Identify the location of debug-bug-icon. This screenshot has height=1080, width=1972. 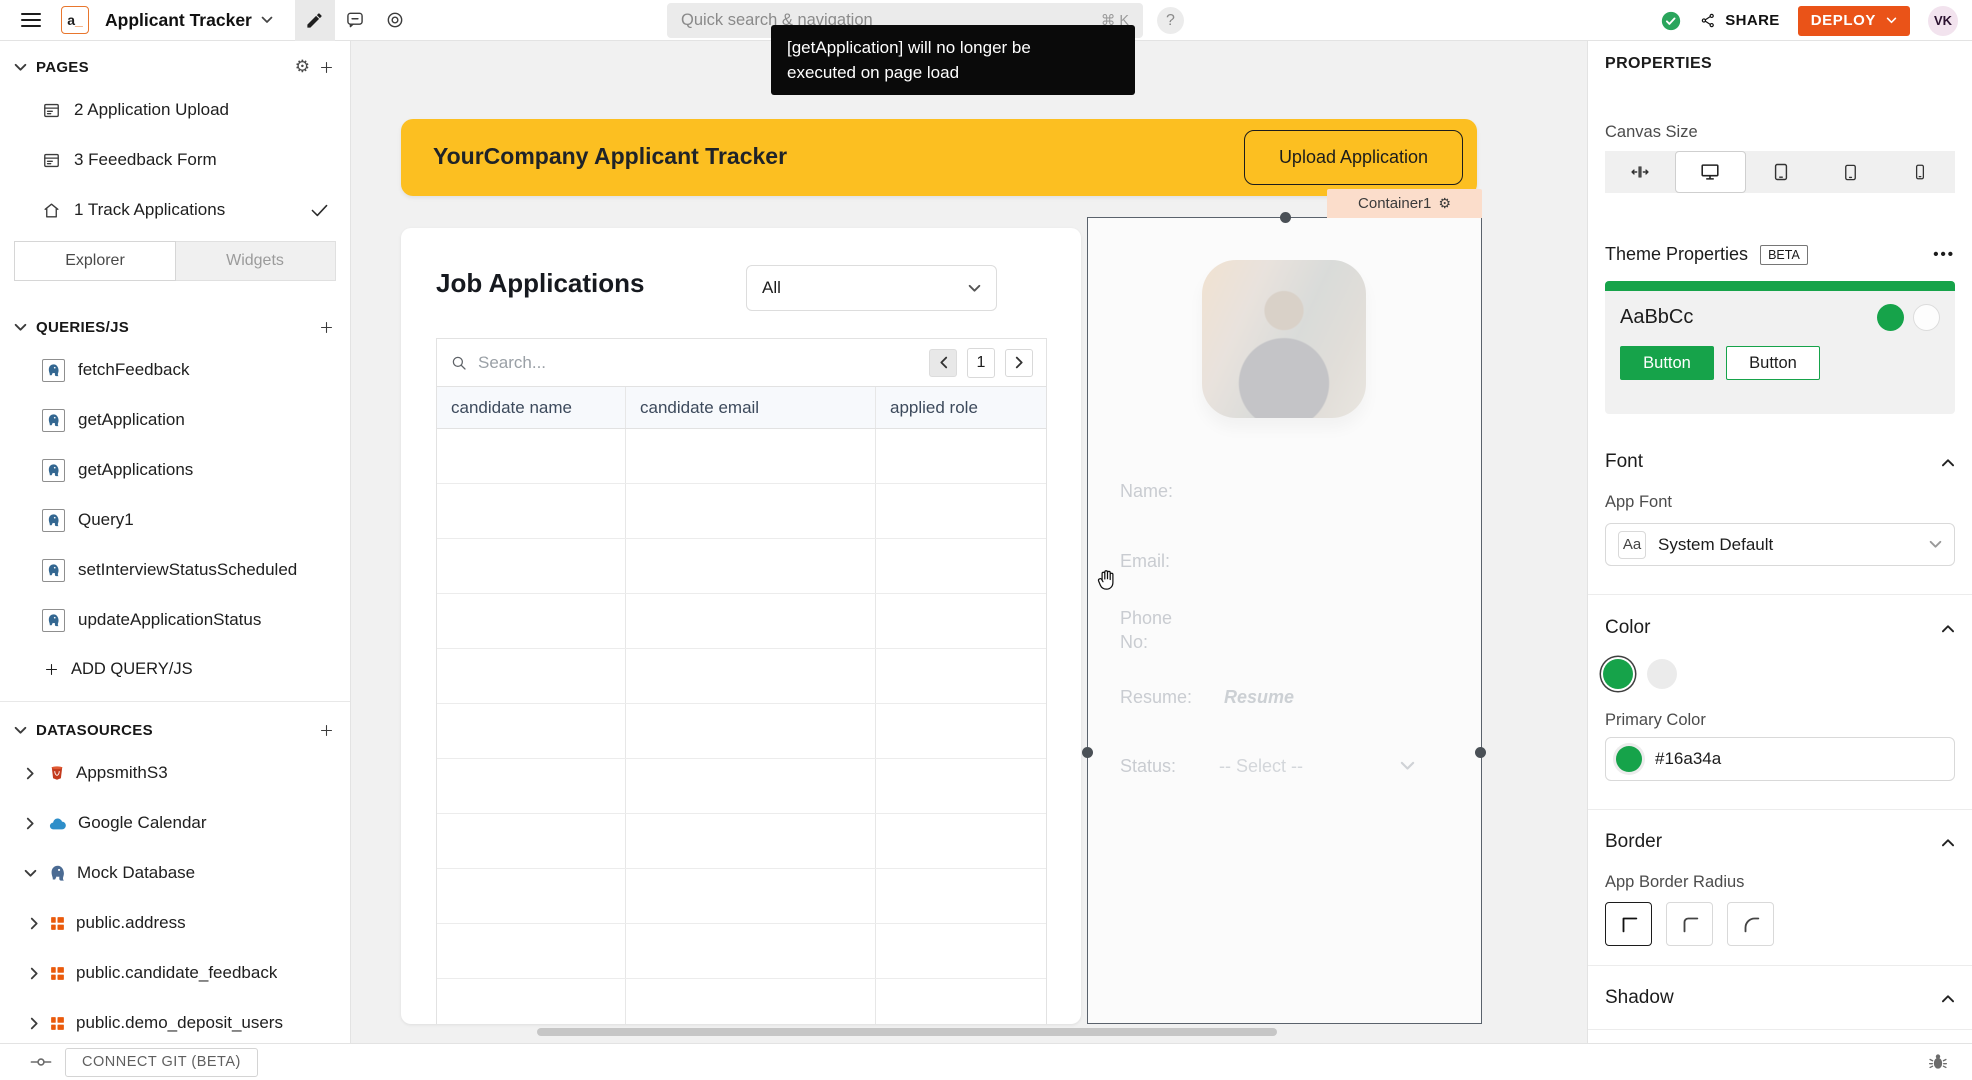
(1938, 1062).